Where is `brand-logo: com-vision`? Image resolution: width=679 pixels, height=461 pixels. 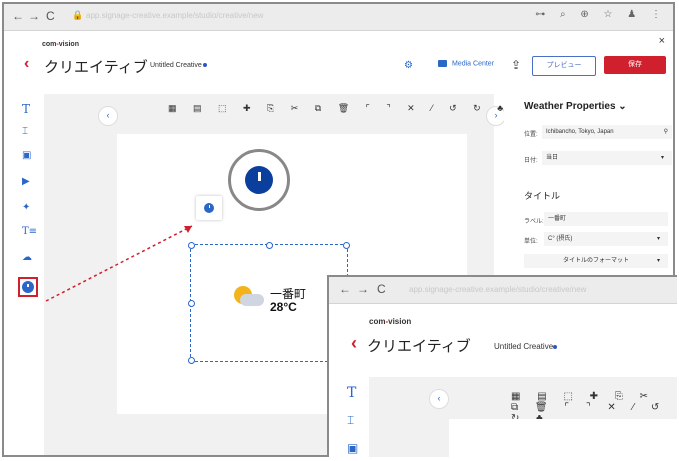
brand-logo: com-vision is located at coordinates (390, 321).